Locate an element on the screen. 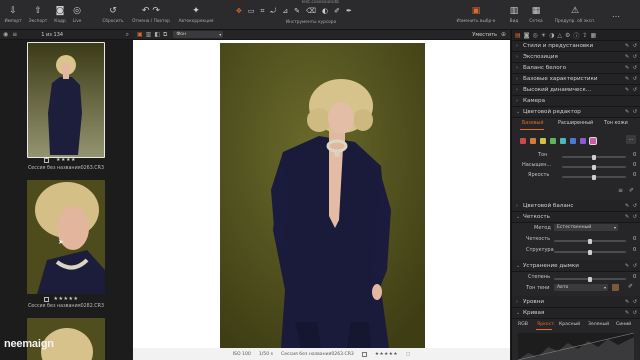  grid-button: ▦ Сетка is located at coordinates (536, 15).